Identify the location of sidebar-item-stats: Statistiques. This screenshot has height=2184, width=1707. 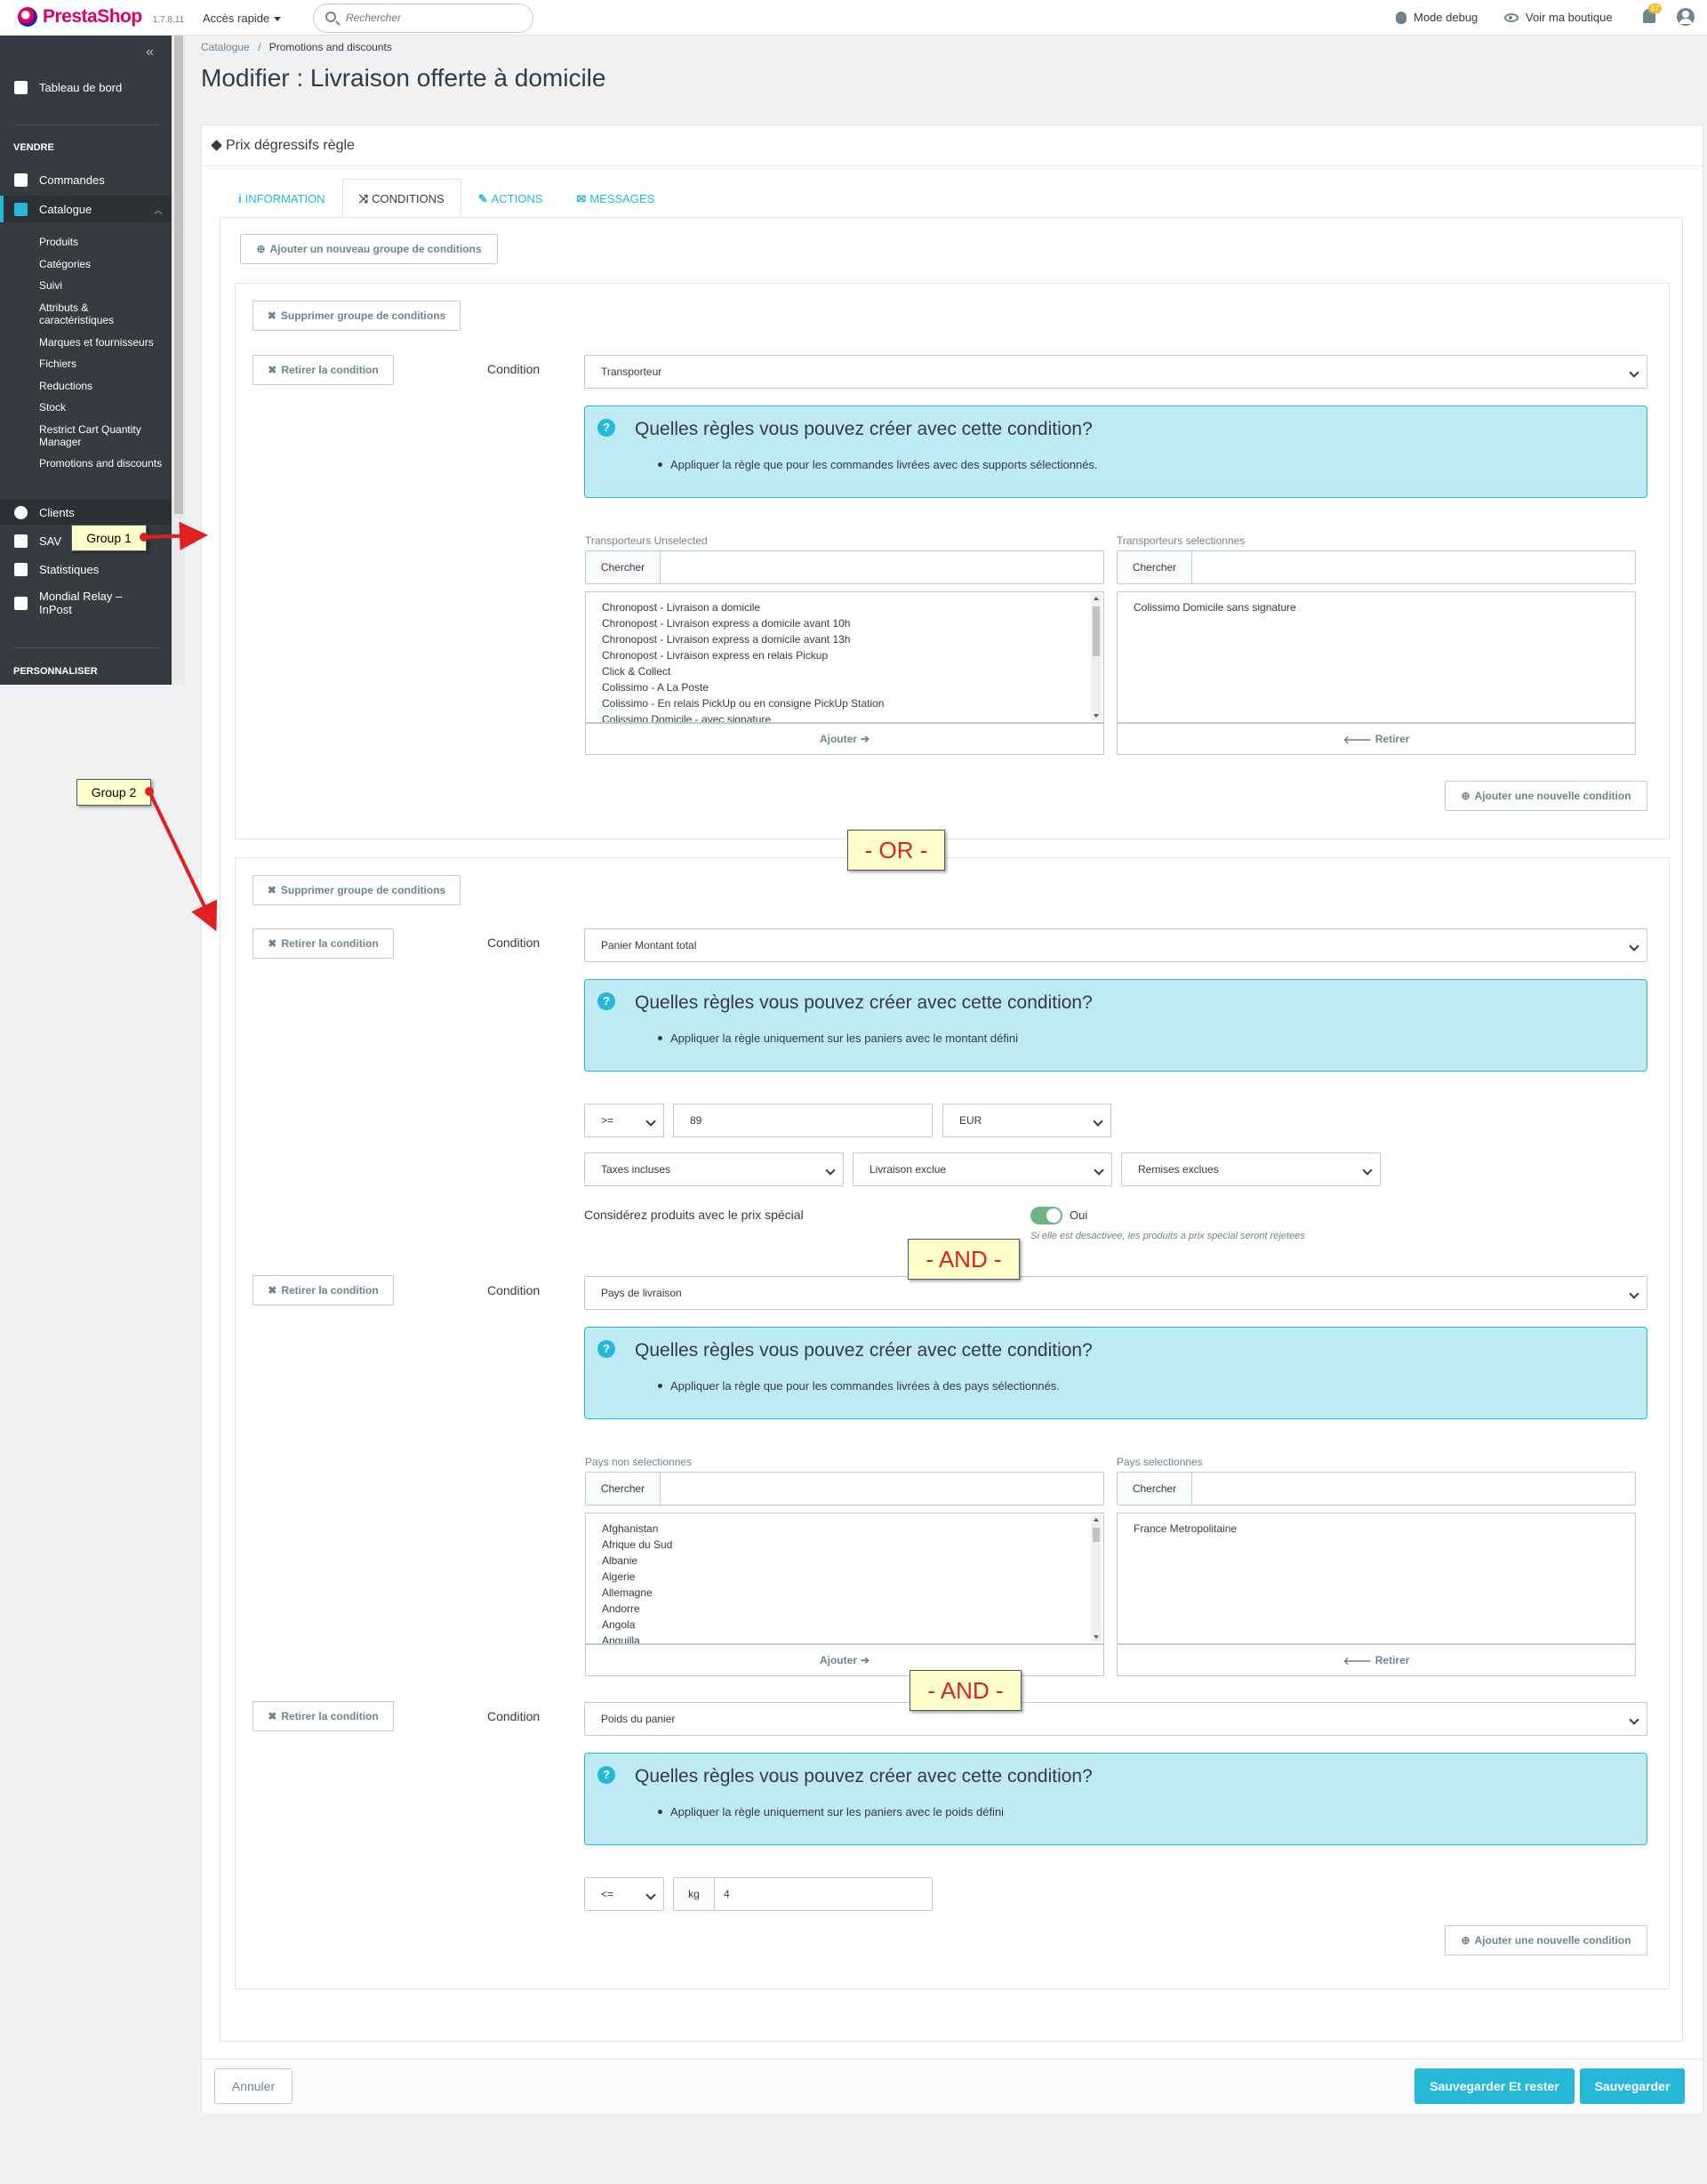
(86, 569).